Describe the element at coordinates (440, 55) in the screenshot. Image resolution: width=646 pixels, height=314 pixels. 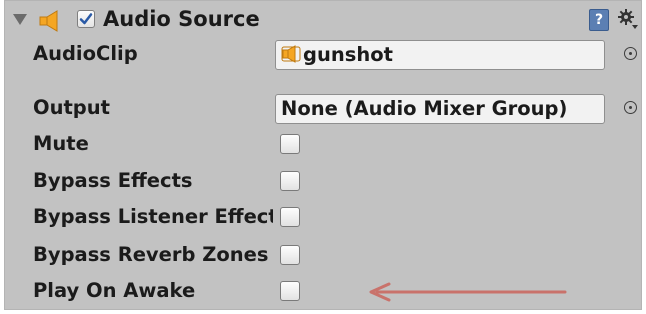
I see `audioclip-object-field: gunshot` at that location.